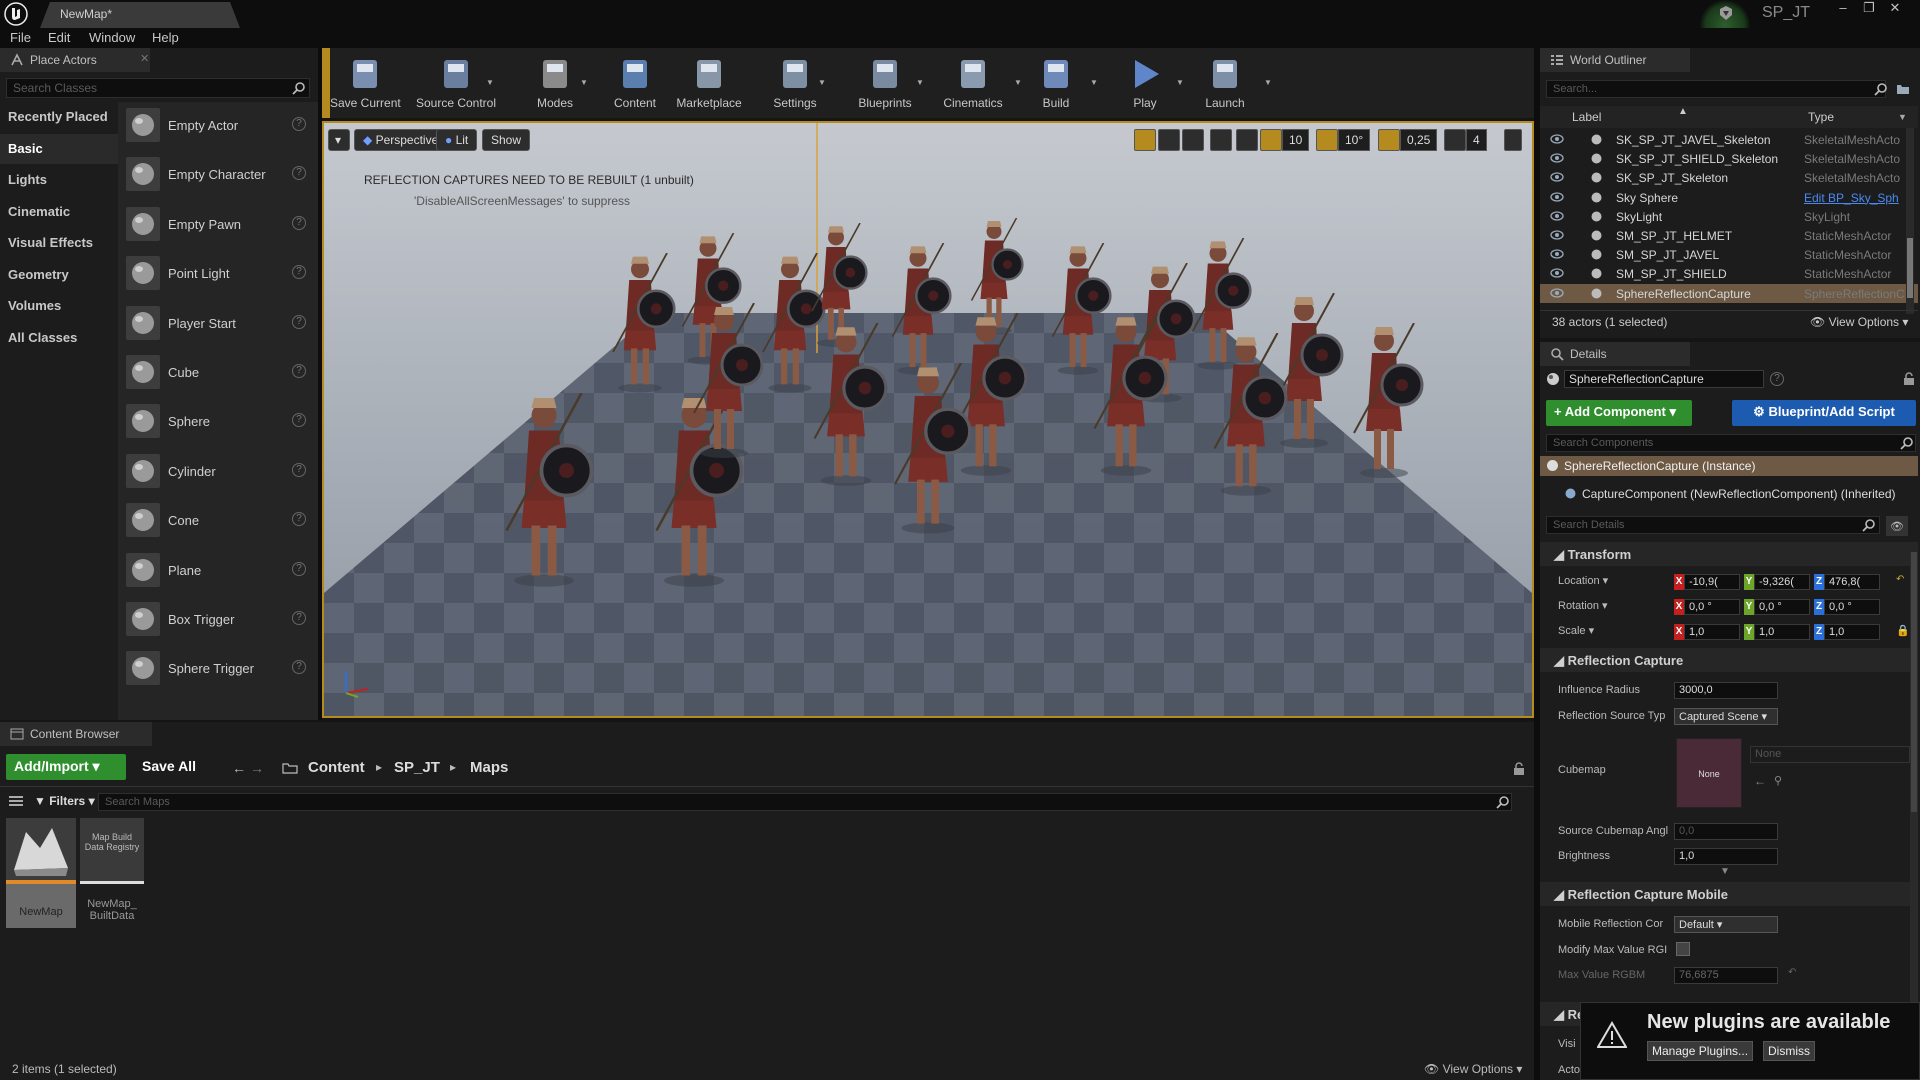 This screenshot has width=1920, height=1080. Describe the element at coordinates (1731, 443) in the screenshot. I see `search-components-input: Search Components` at that location.